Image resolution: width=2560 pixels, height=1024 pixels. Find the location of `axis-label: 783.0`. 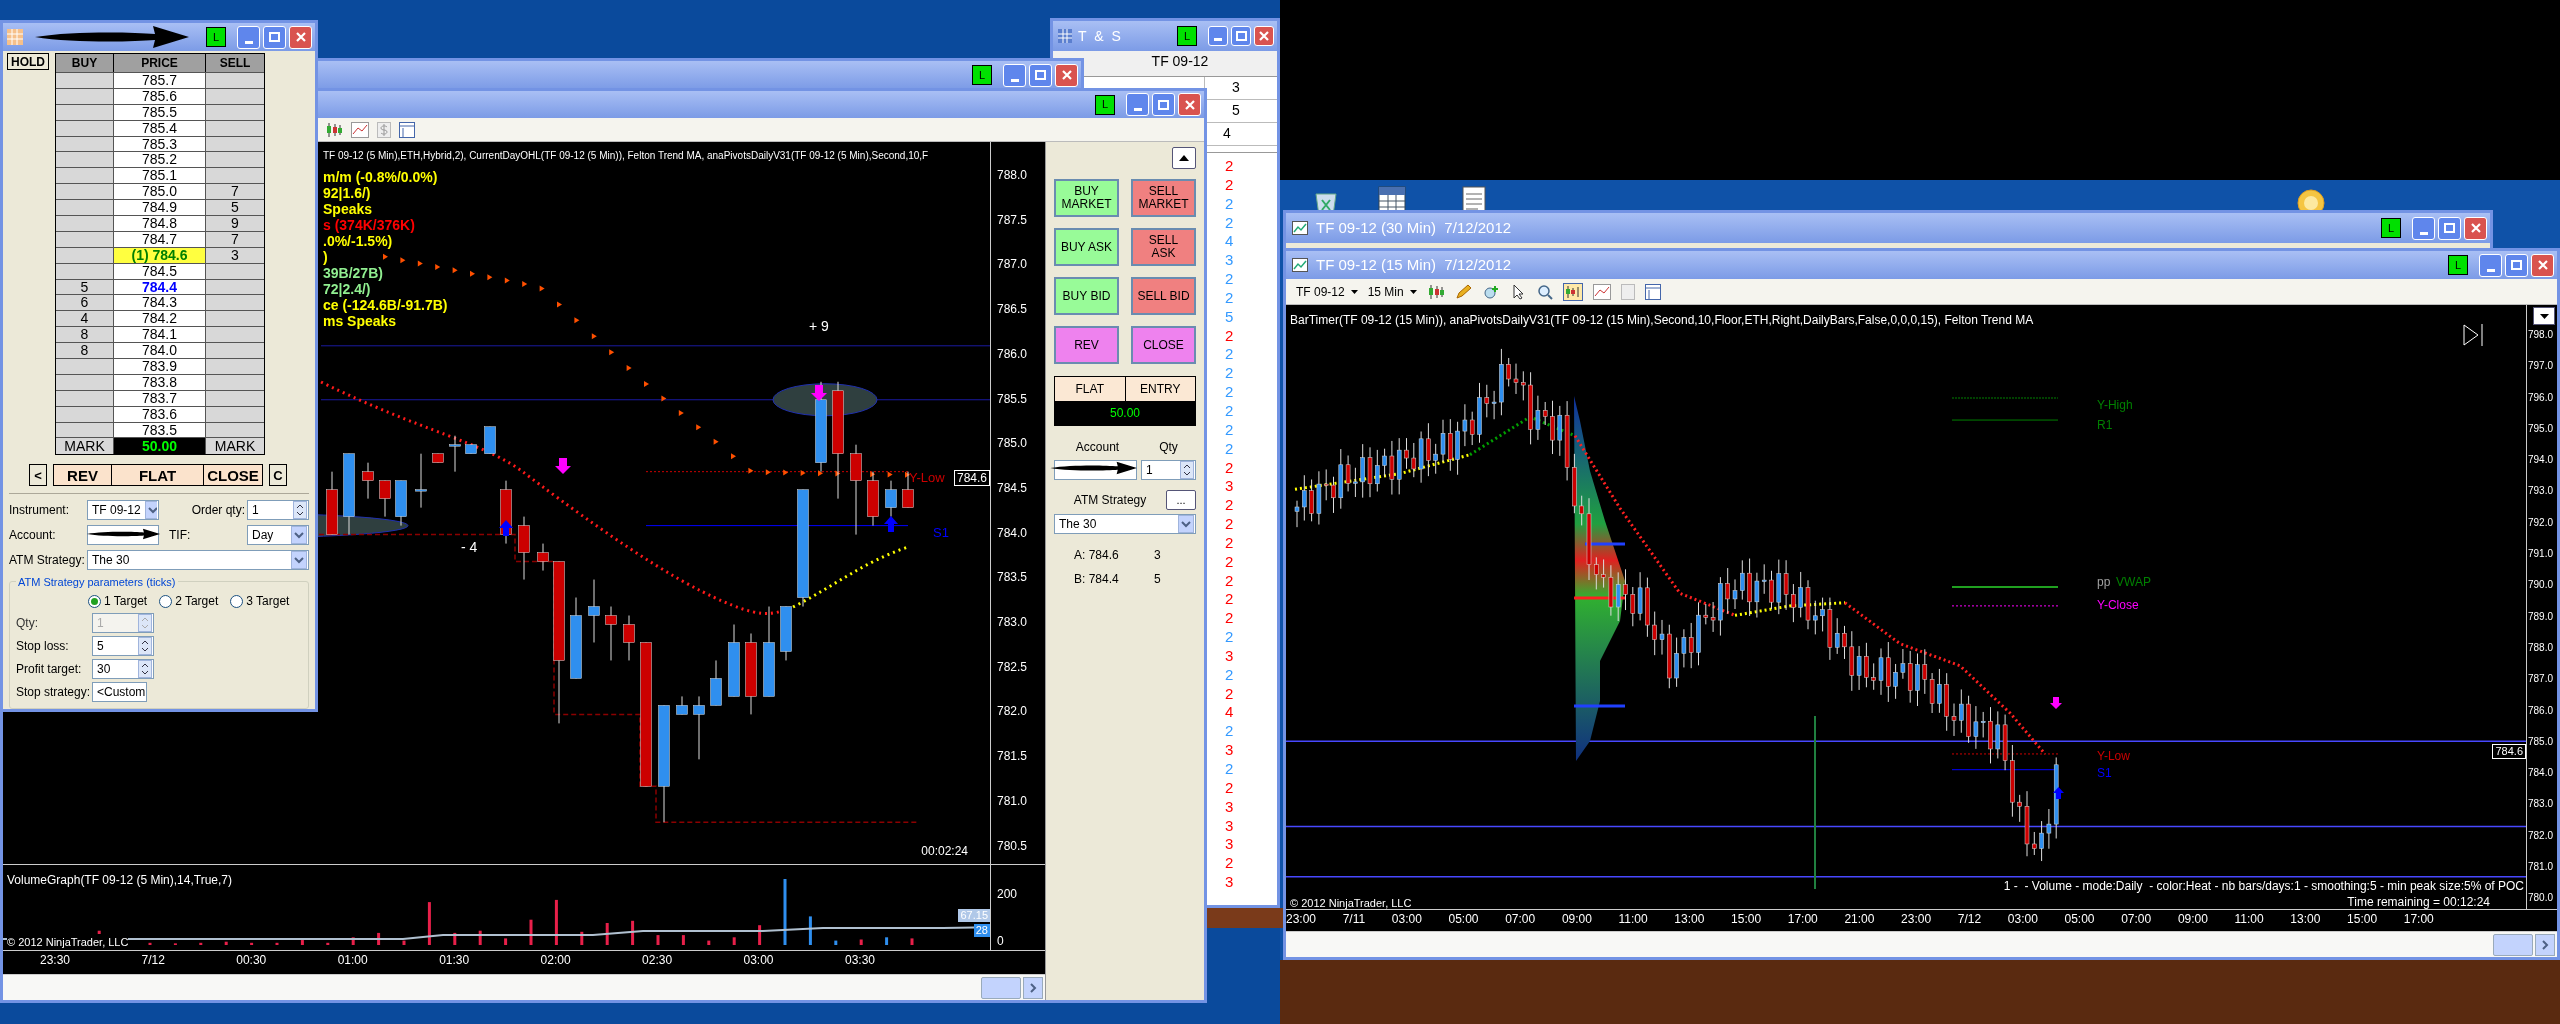

axis-label: 783.0 is located at coordinates (1012, 623).